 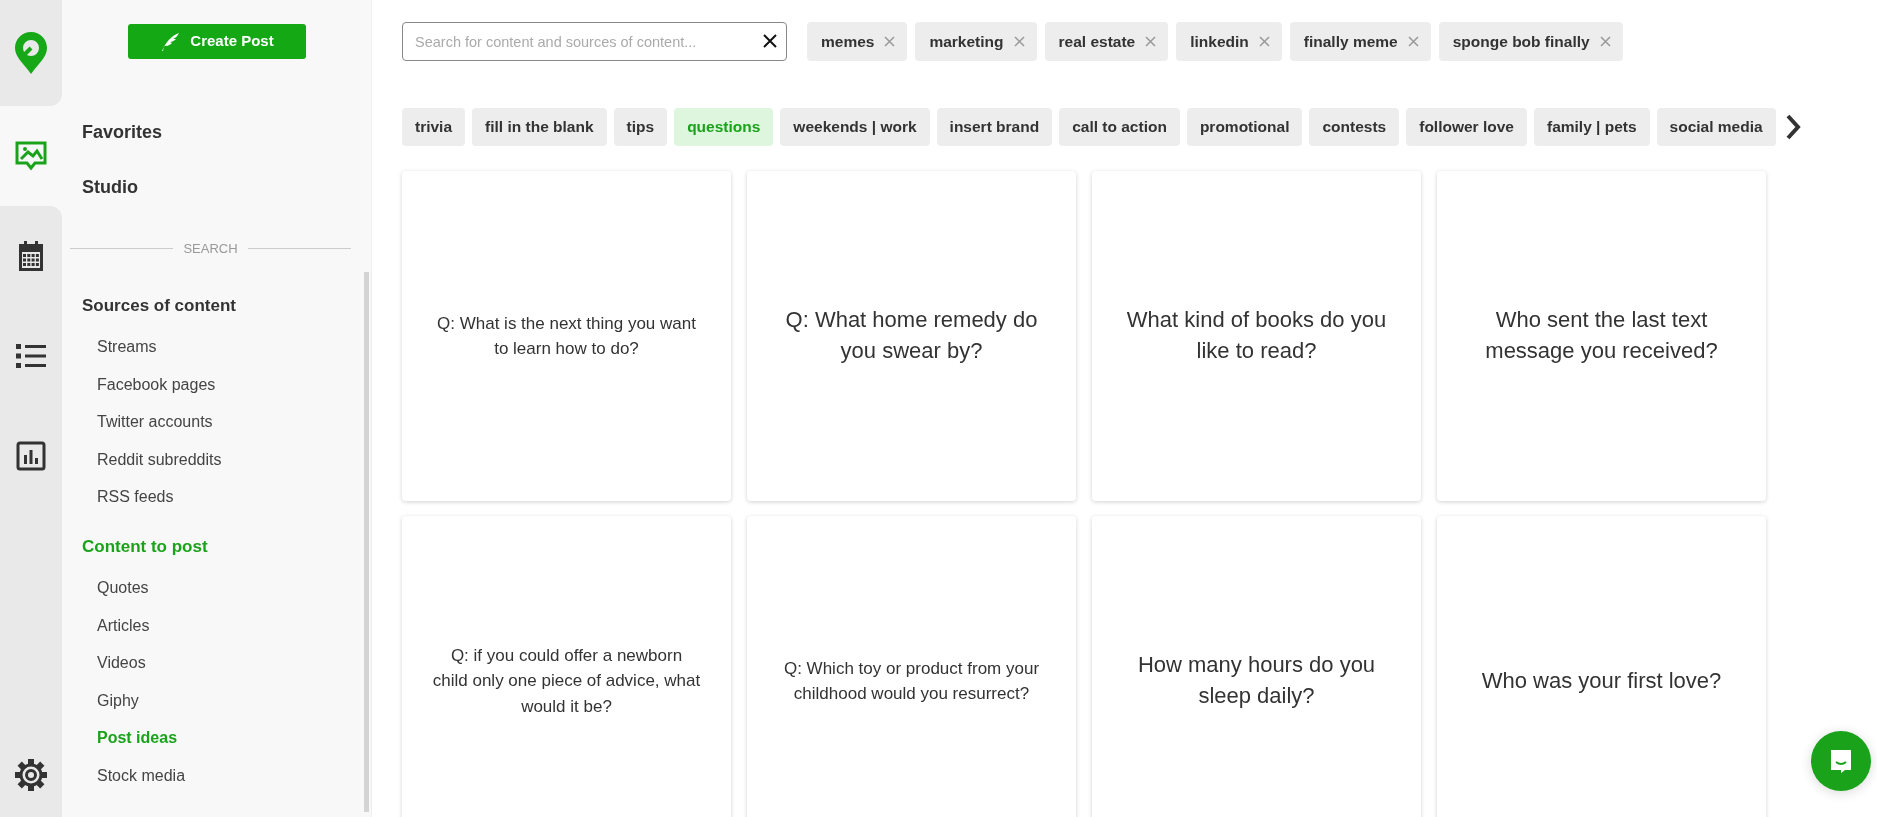 I want to click on question-text: Who sent the last text message you received?, so click(x=1601, y=335).